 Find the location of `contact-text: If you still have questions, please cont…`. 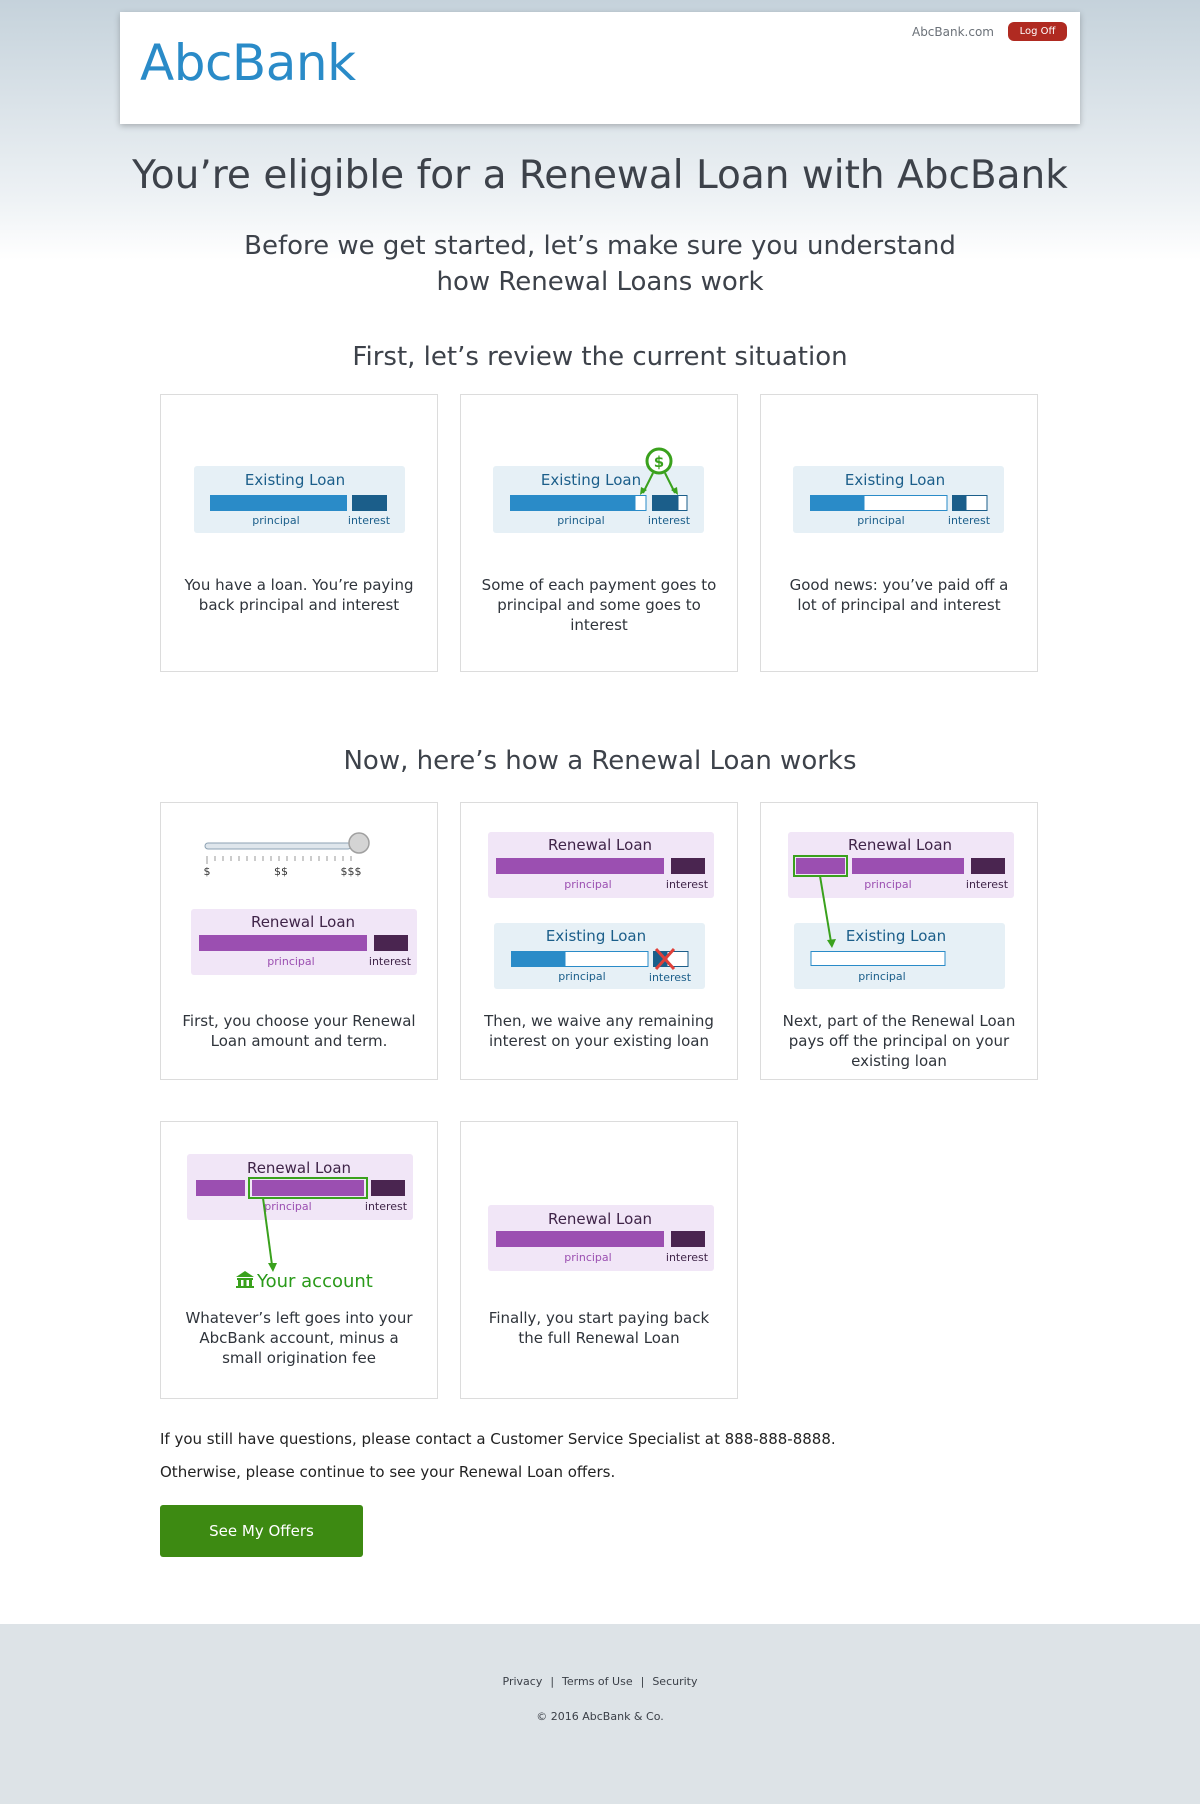

contact-text: If you still have questions, please cont… is located at coordinates (498, 1439).